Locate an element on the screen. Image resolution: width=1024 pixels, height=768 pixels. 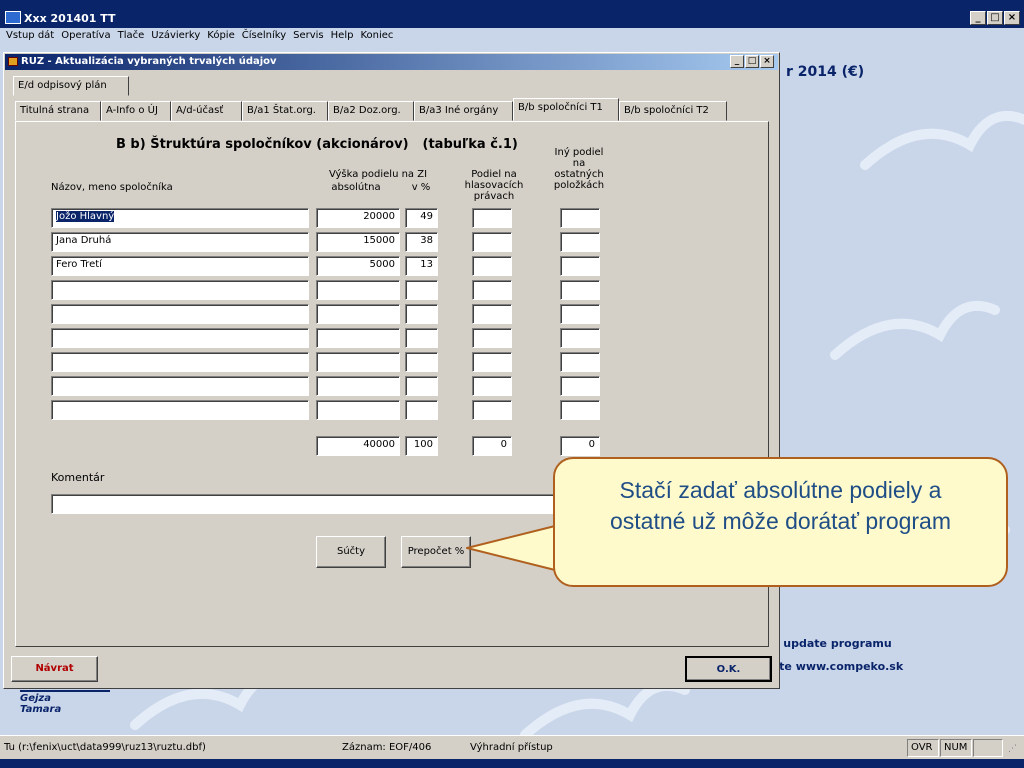
menu-kopie: Kópie is located at coordinates (222, 36).